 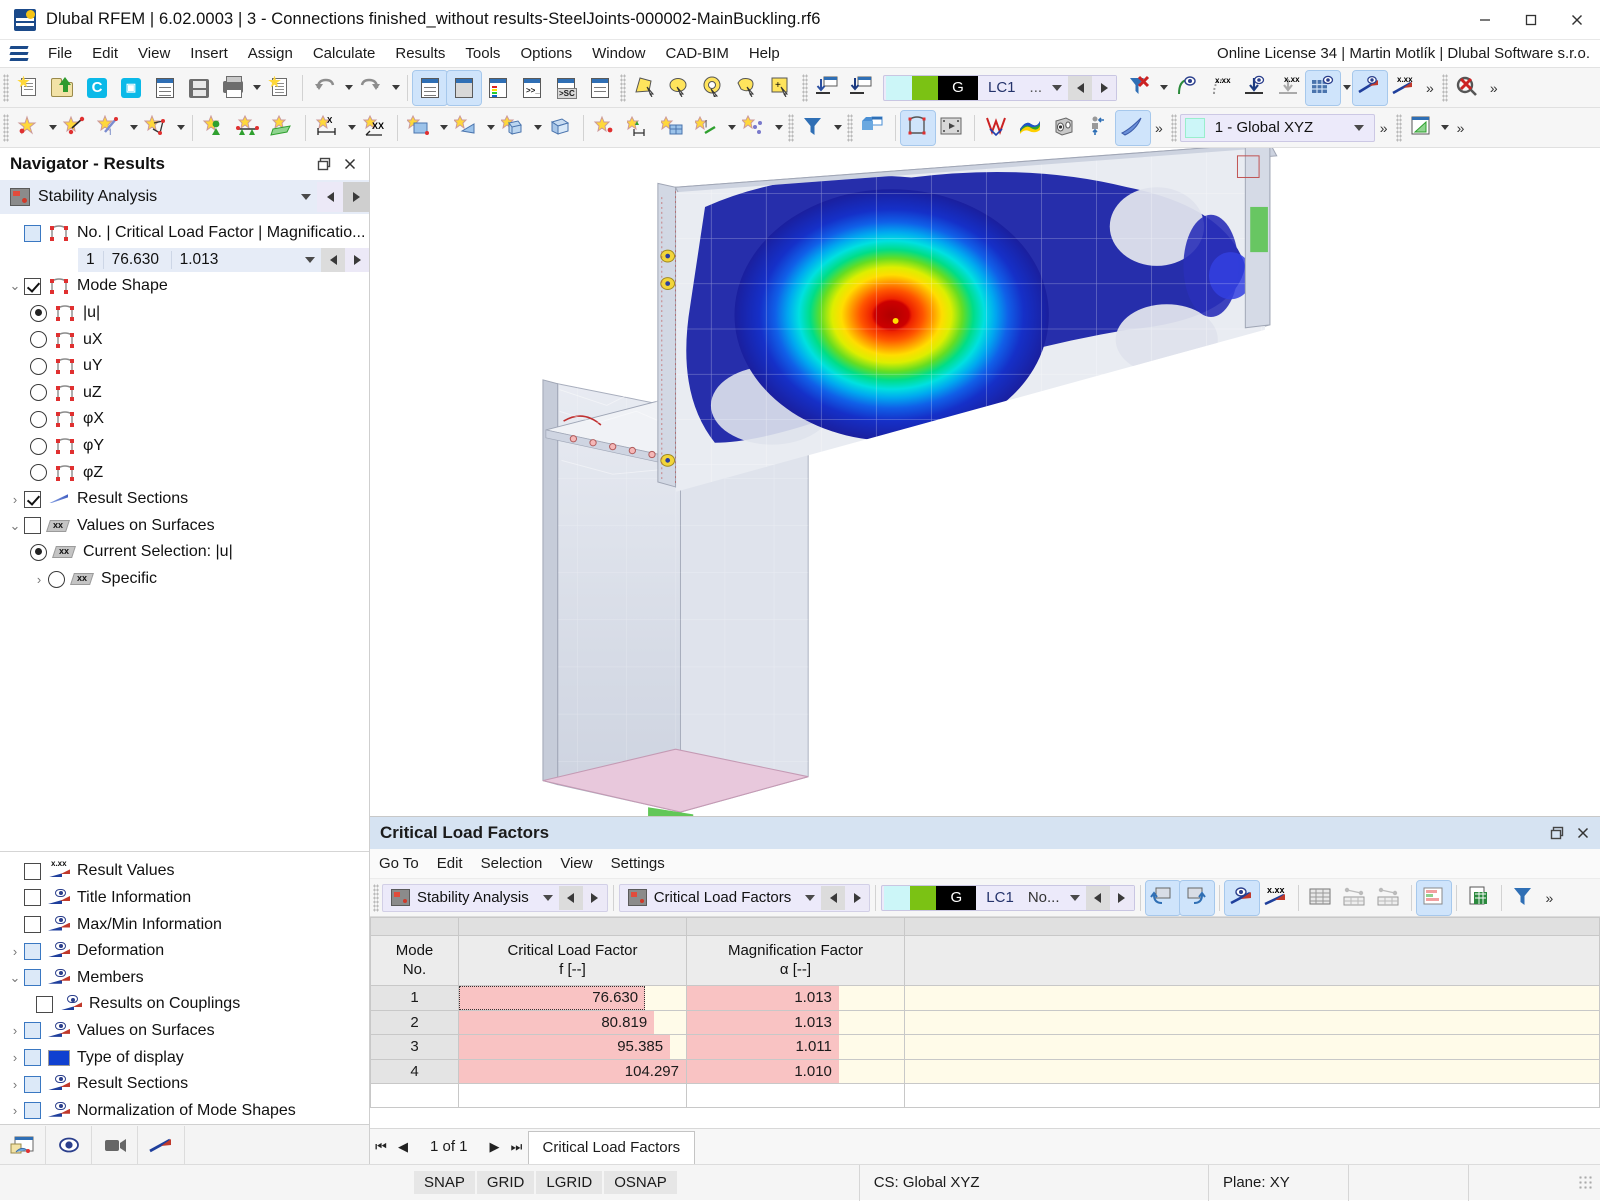 What do you see at coordinates (873, 128) in the screenshot?
I see `visibility-window-icon` at bounding box center [873, 128].